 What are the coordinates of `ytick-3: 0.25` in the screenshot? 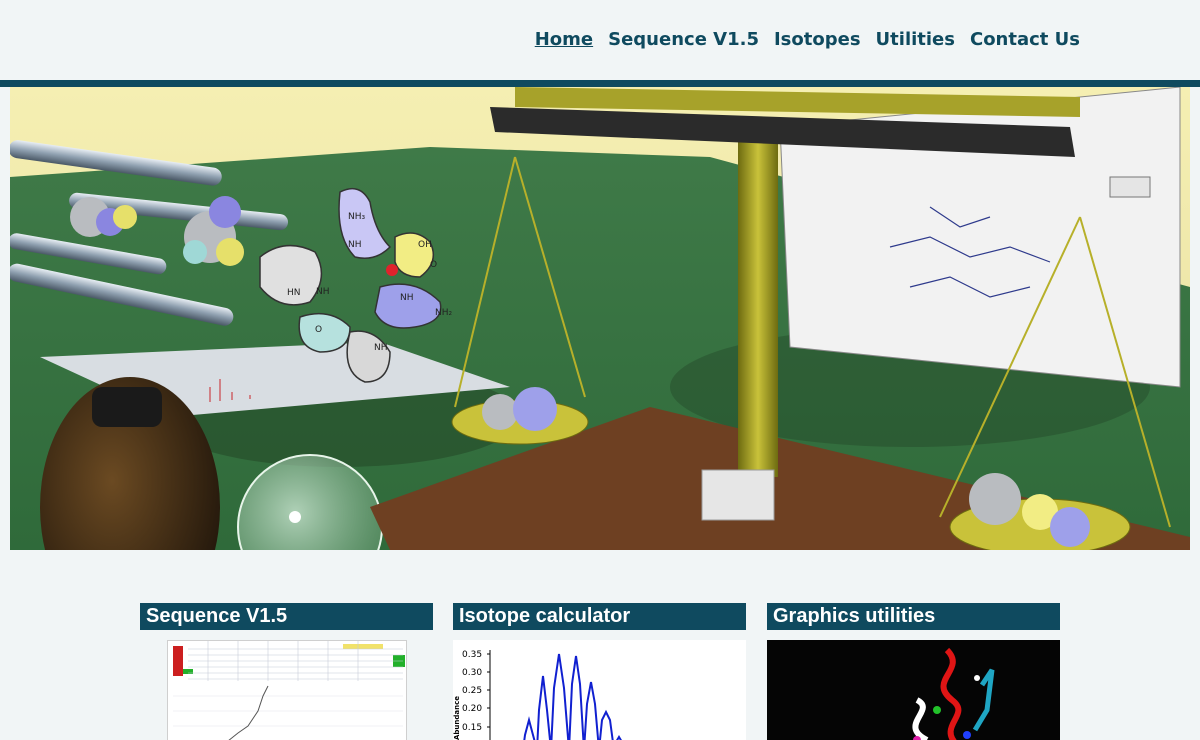 It's located at (472, 691).